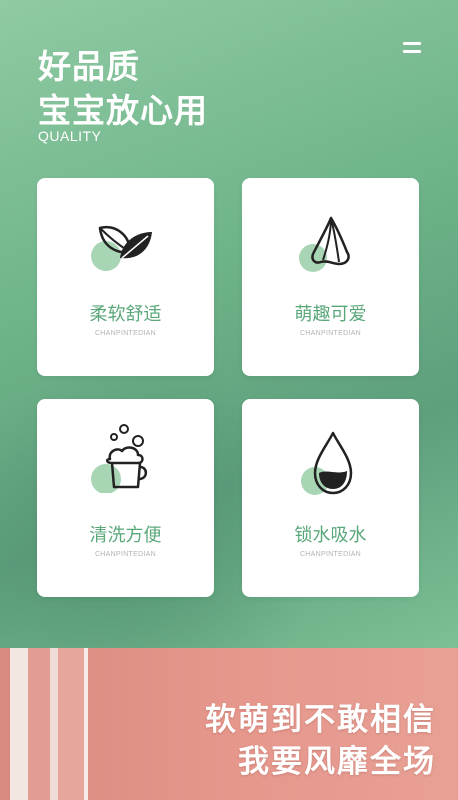 The image size is (458, 800). I want to click on cloth-icon, so click(324, 244).